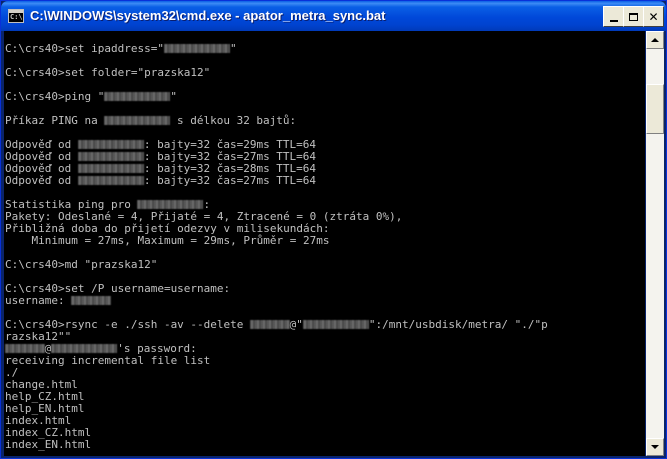 This screenshot has width=667, height=459. I want to click on console-line: C:\crs40>ping " ", so click(276, 97).